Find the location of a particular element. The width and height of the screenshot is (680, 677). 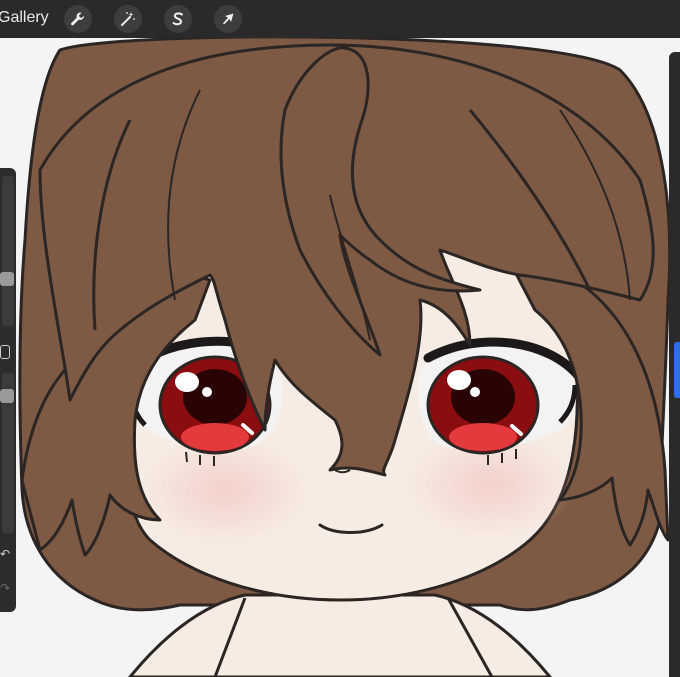

transform-button is located at coordinates (228, 19).